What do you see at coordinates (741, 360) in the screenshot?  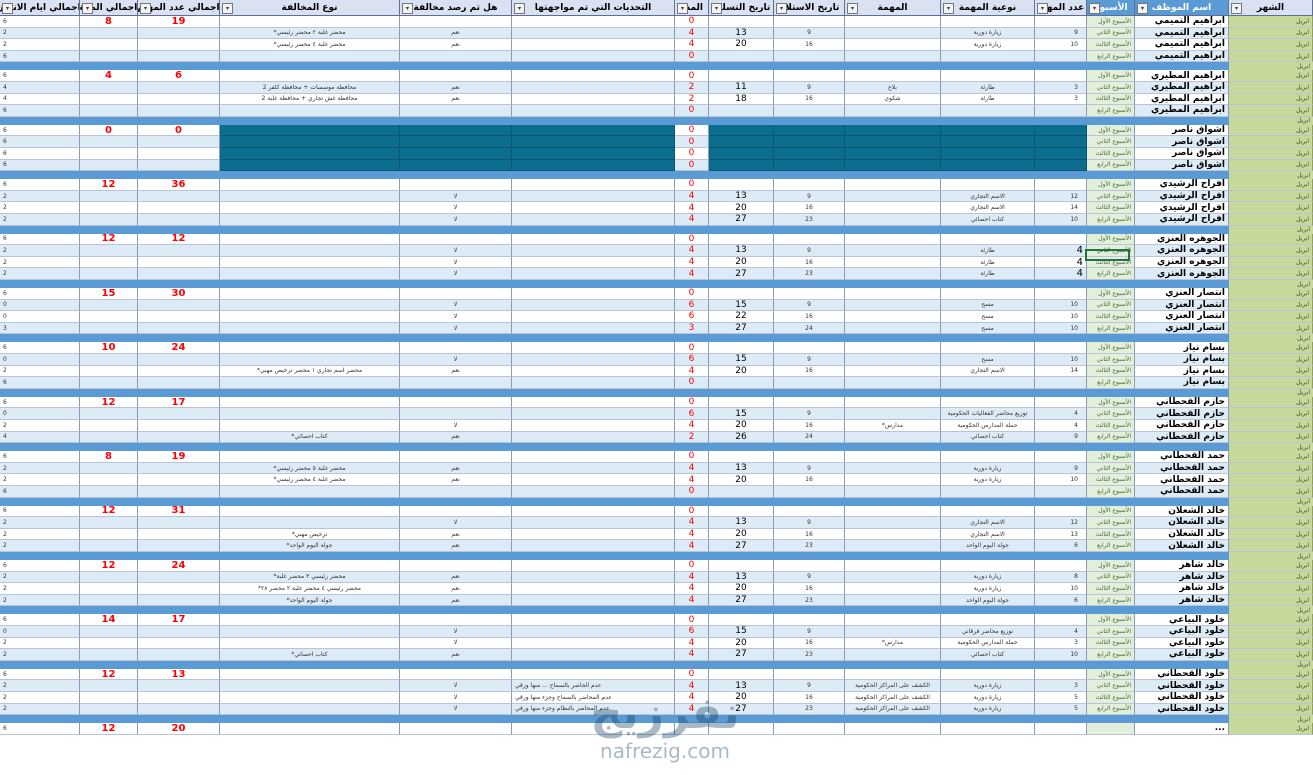 I see `delivery-date-cell: 15` at bounding box center [741, 360].